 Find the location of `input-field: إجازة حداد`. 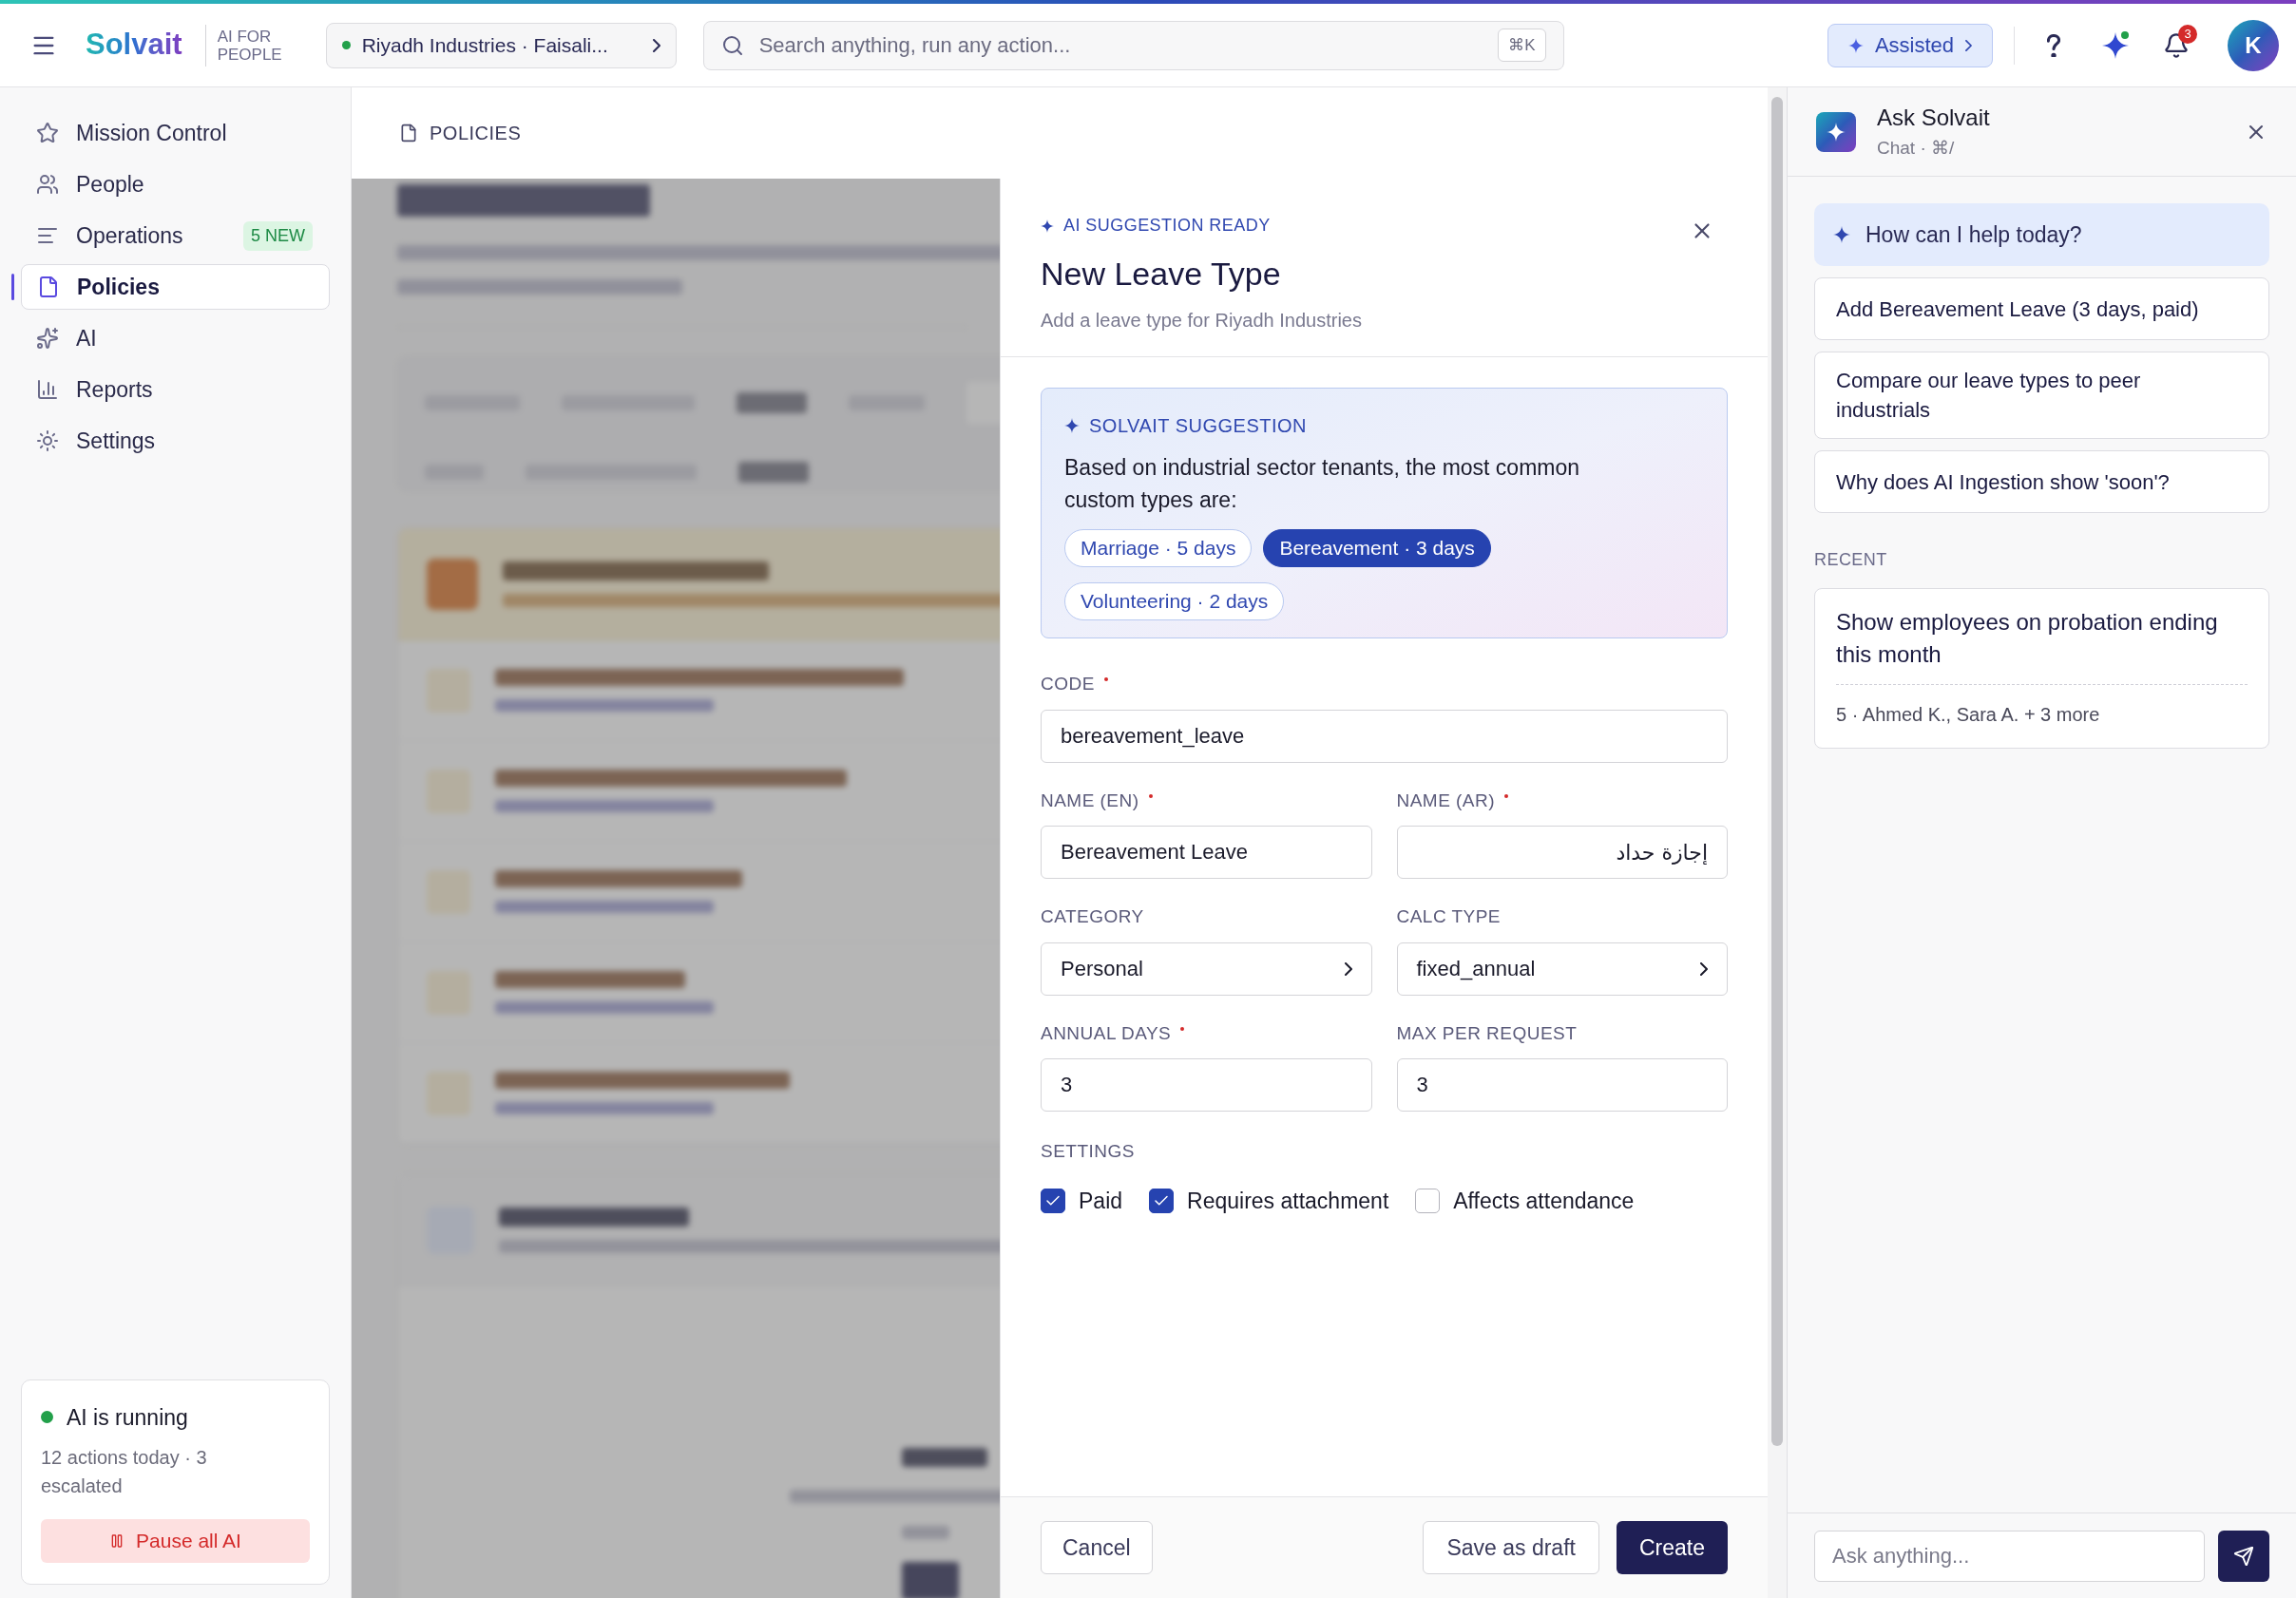

input-field: إجازة حداد is located at coordinates (1562, 852).